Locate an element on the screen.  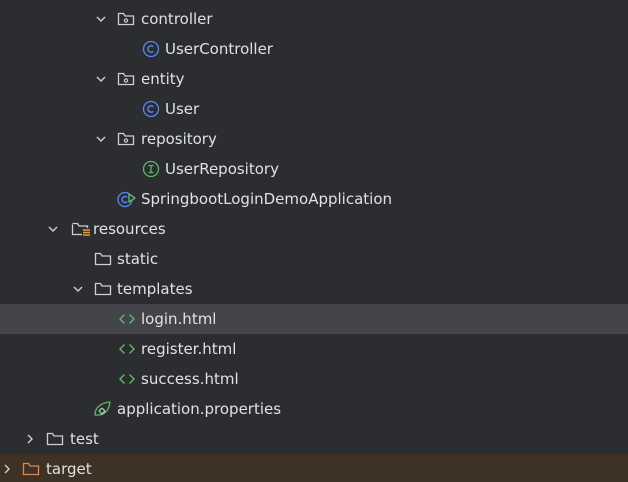
tree-item-springboot-application: SpringbootLoginDemoApplication is located at coordinates (314, 199).